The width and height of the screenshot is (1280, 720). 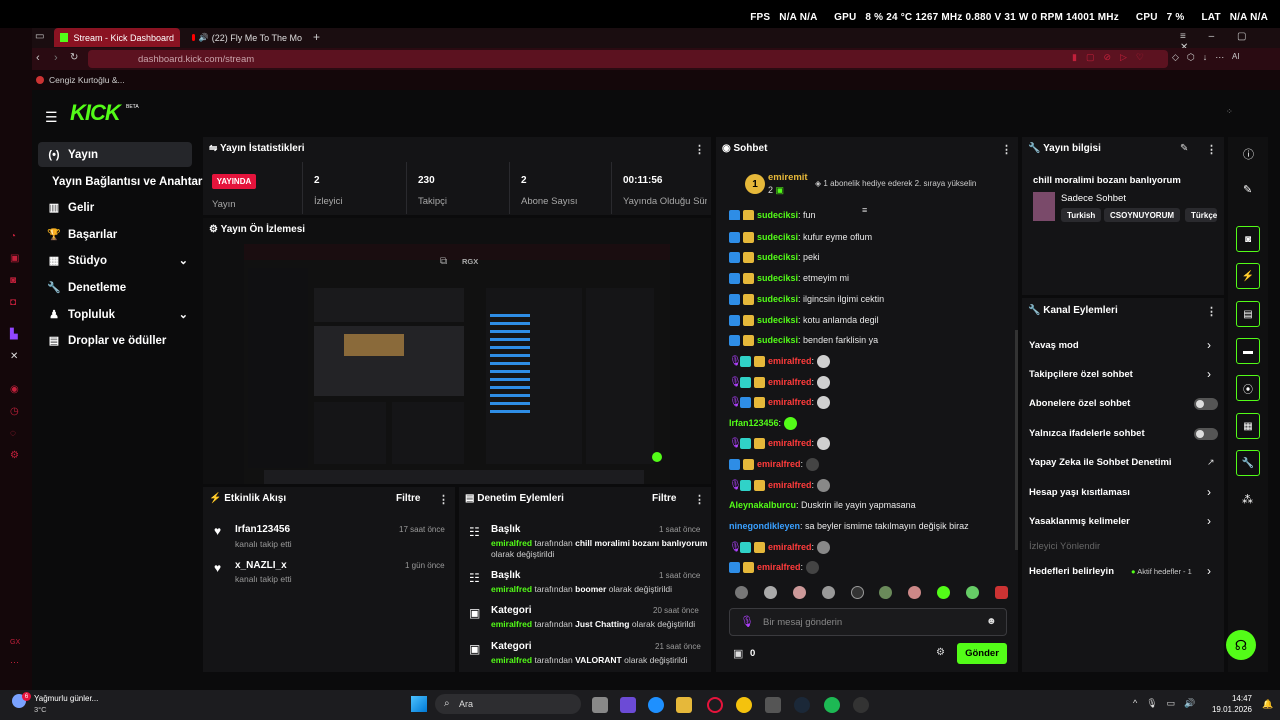 What do you see at coordinates (628, 59) in the screenshot?
I see `url-field: dashboard.kick.com/stream` at bounding box center [628, 59].